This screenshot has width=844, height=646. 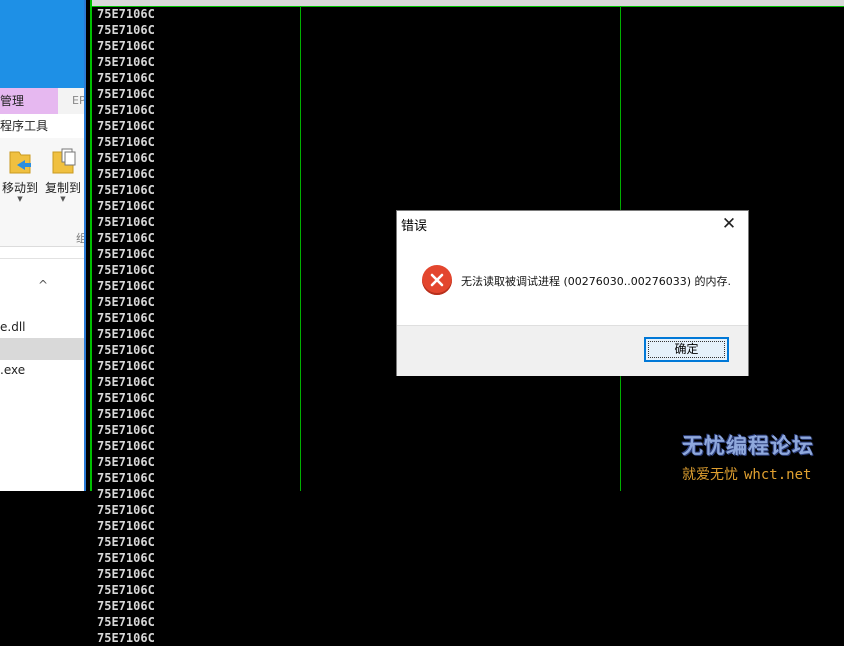 What do you see at coordinates (19, 188) in the screenshot?
I see `move-to-label: 移动到` at bounding box center [19, 188].